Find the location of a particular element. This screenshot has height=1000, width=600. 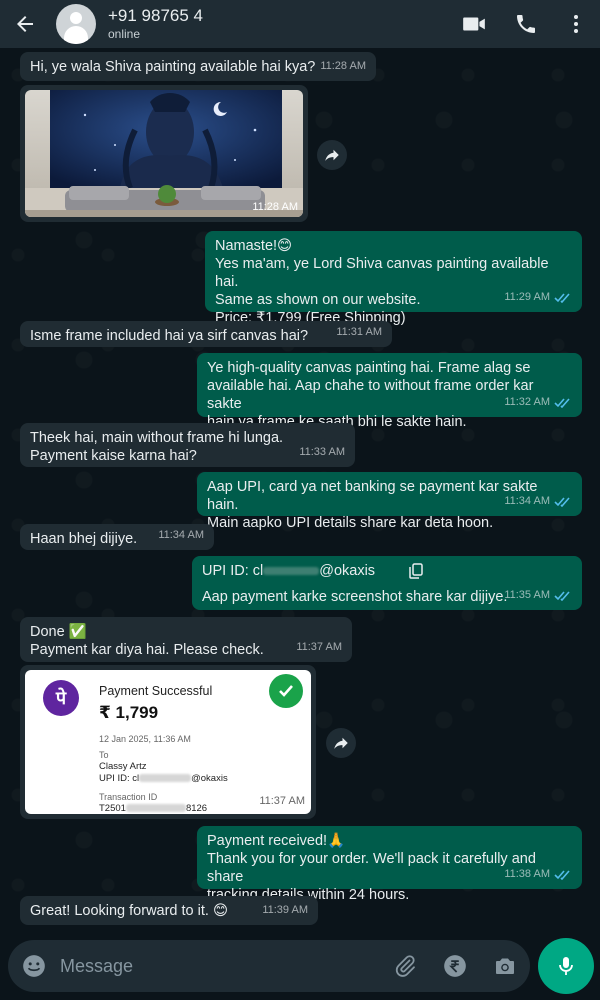

mic-icon is located at coordinates (566, 966).